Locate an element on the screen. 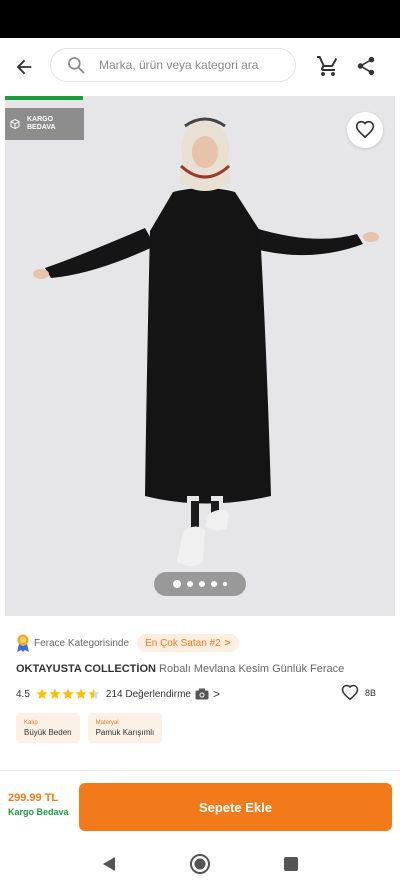  review-count-link: 214 Değerlendirme is located at coordinates (148, 694).